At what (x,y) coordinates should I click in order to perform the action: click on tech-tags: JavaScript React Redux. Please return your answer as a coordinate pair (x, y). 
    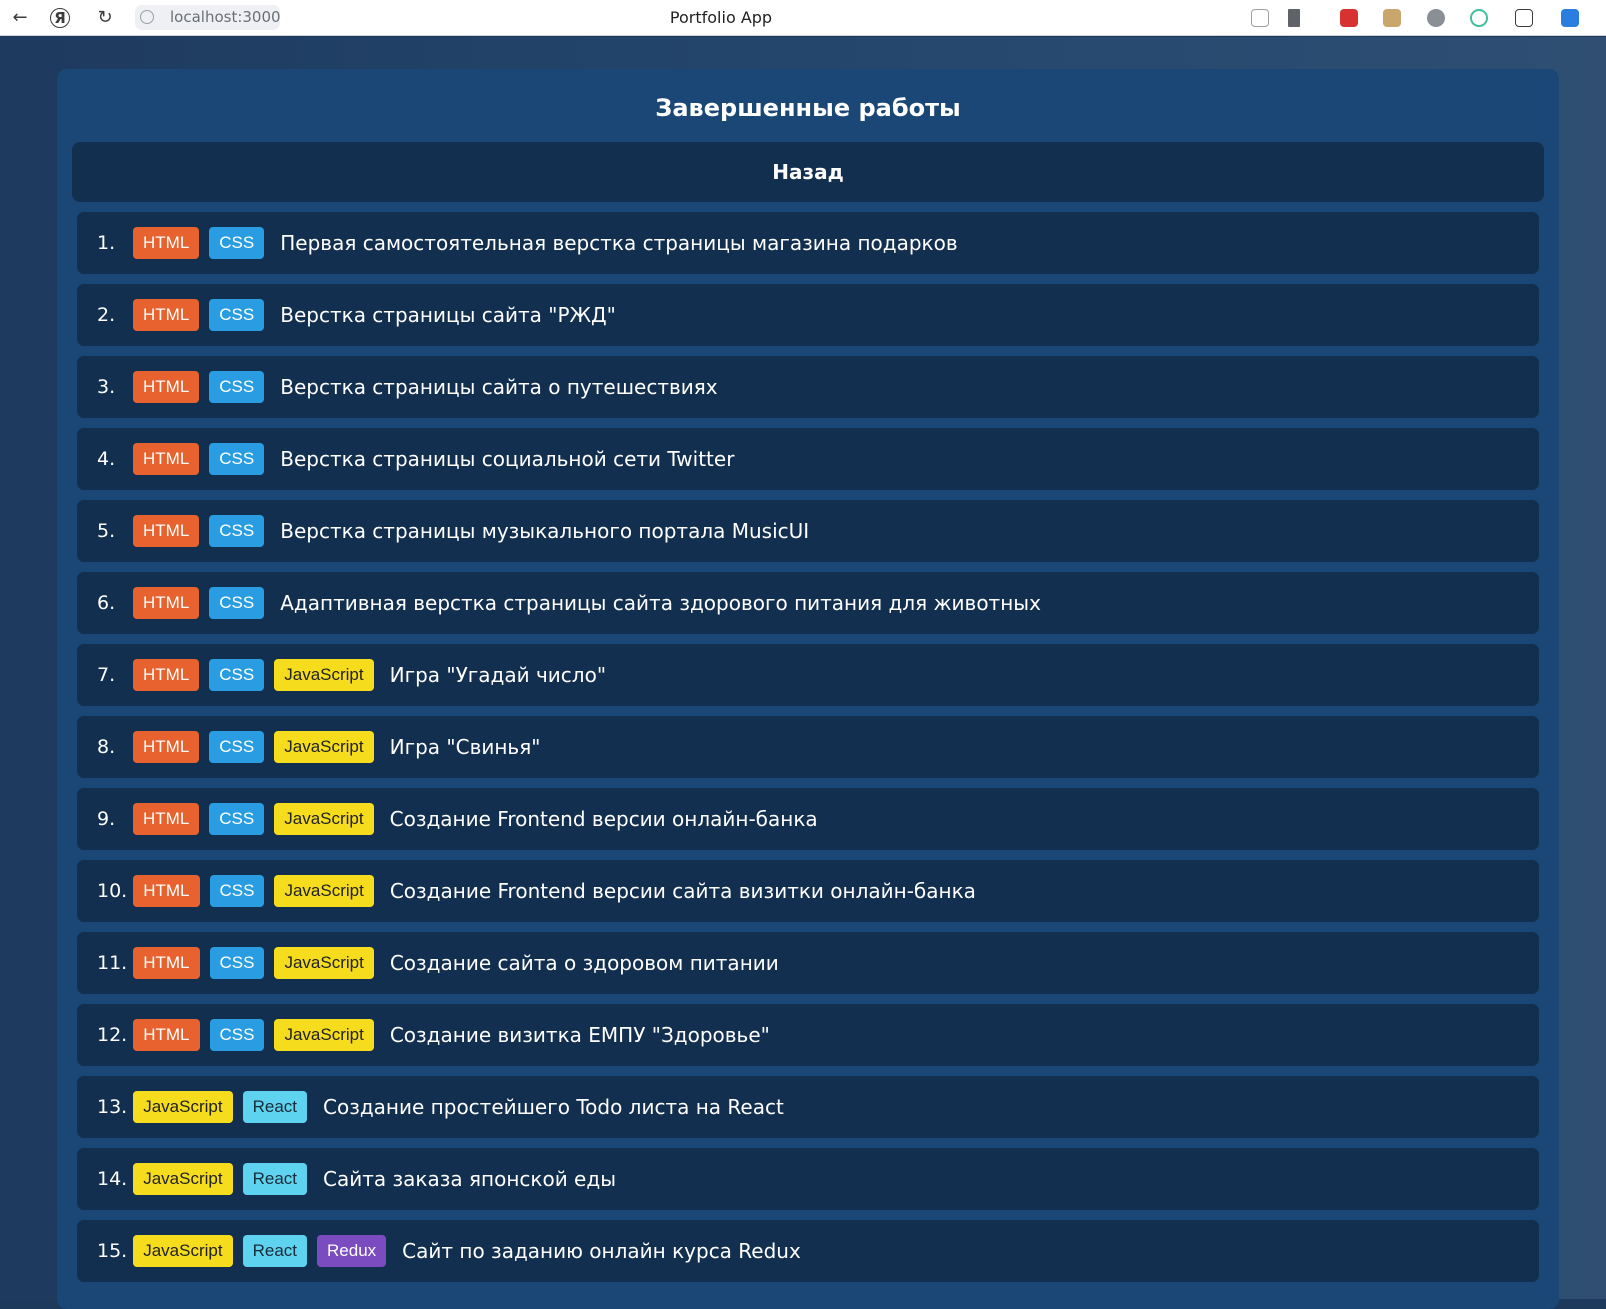
    Looking at the image, I should click on (264, 1251).